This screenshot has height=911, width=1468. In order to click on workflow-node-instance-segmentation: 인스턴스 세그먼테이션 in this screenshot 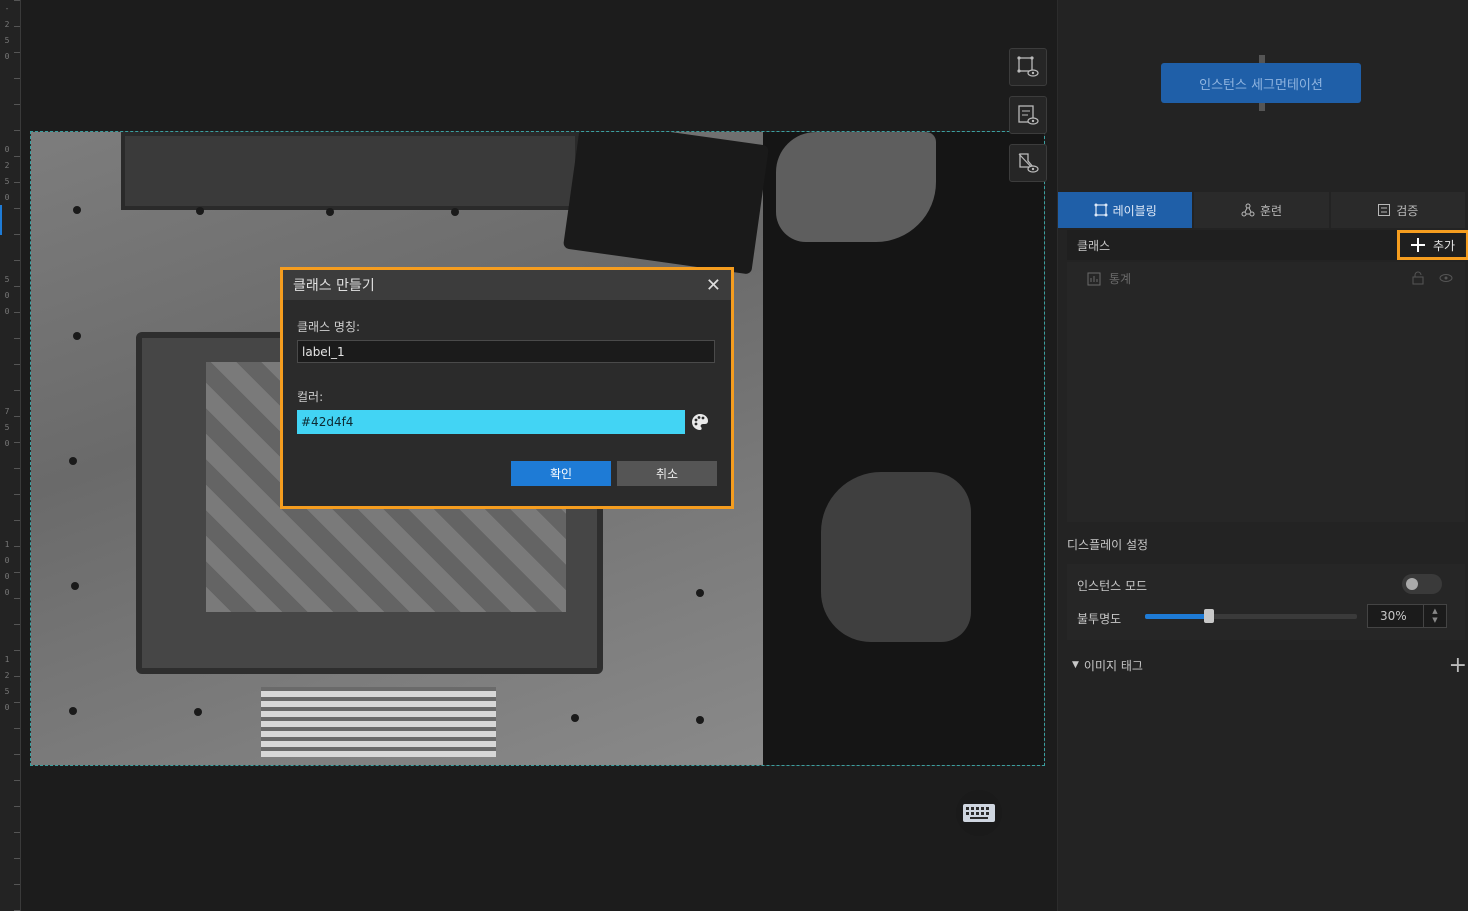, I will do `click(1261, 83)`.